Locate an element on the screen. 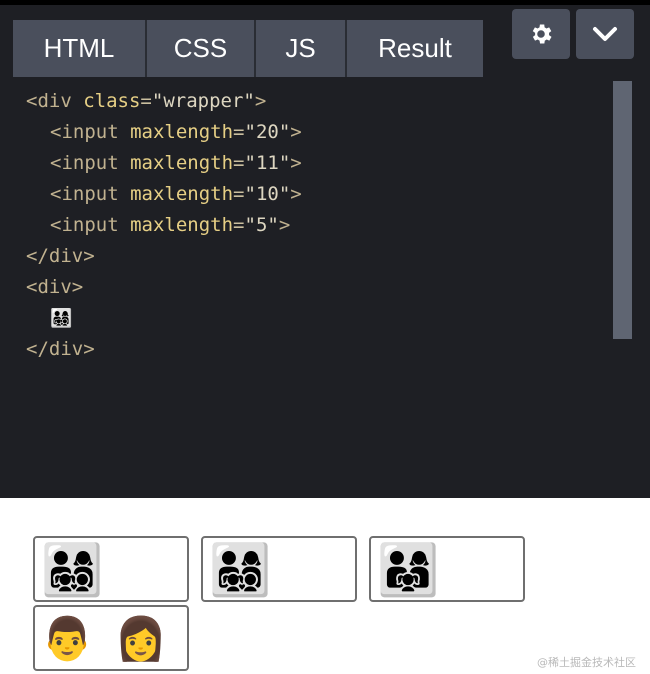 This screenshot has width=650, height=674. code-line: <div class="wrapper"> is located at coordinates (164, 101).